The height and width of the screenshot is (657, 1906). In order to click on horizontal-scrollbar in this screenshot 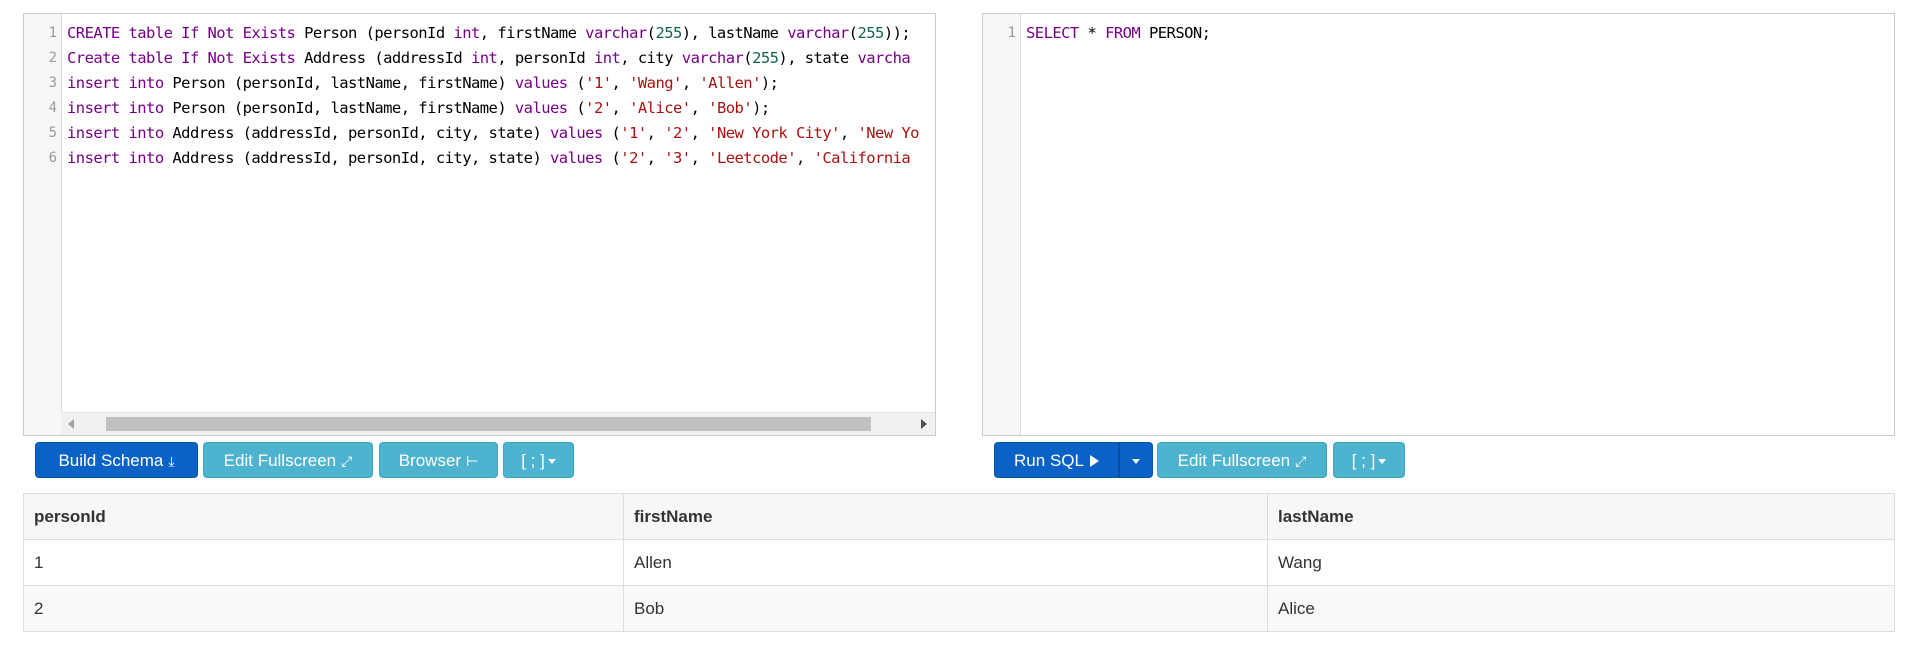, I will do `click(498, 423)`.